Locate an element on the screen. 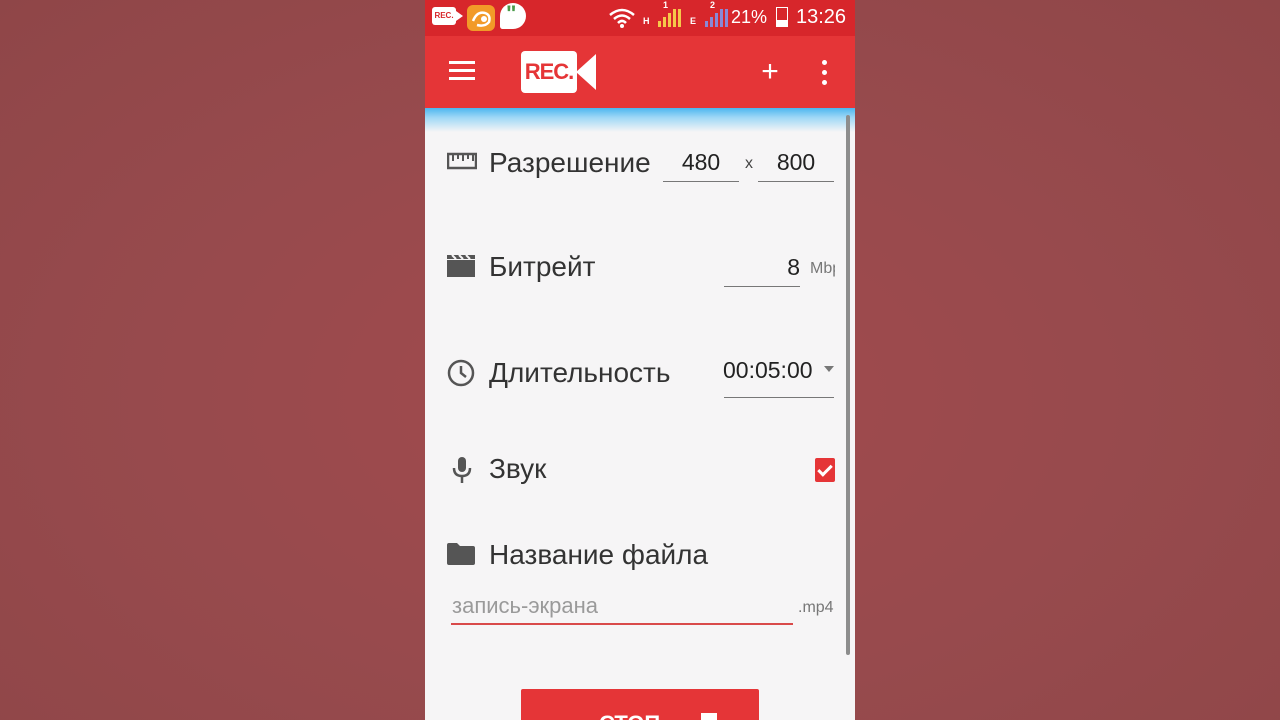  bitrate-label: Битрейт is located at coordinates (542, 266).